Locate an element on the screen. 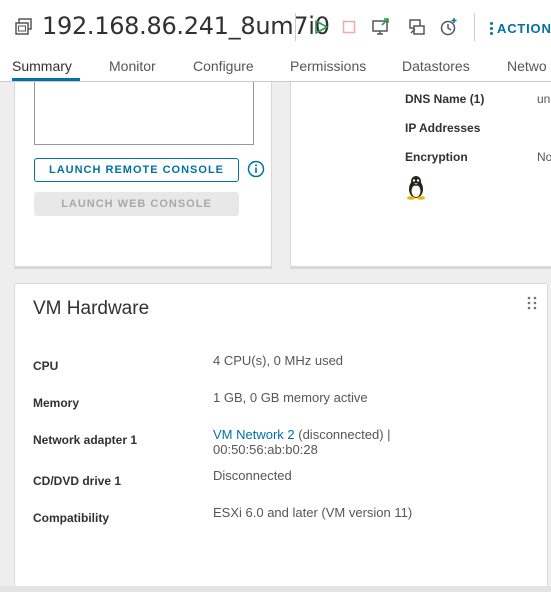  active-tab-indicator is located at coordinates (46, 79).